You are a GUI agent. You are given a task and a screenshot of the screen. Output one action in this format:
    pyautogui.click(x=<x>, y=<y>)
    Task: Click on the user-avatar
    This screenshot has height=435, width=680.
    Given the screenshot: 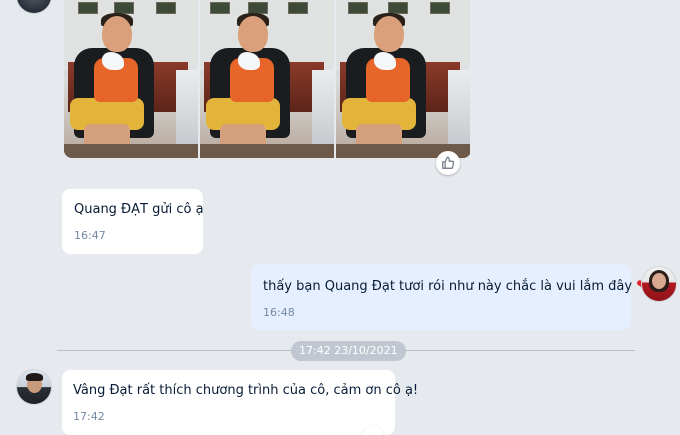 What is the action you would take?
    pyautogui.click(x=659, y=284)
    